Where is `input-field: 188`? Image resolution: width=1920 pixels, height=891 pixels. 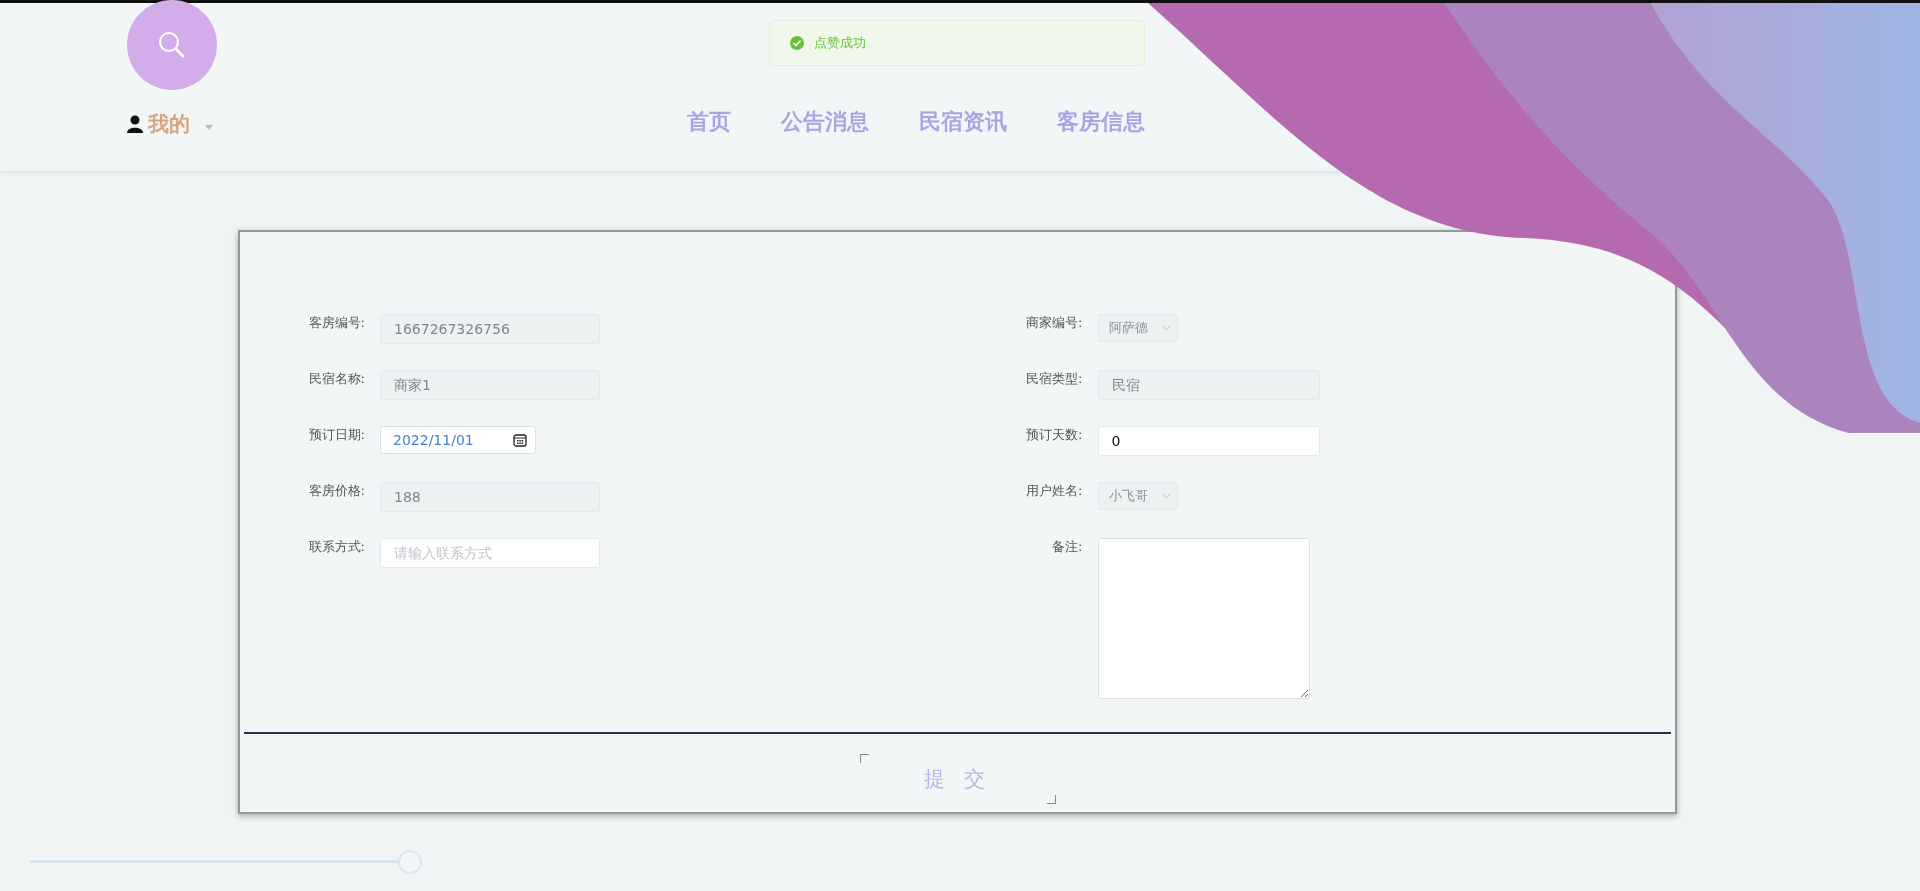
input-field: 188 is located at coordinates (490, 497).